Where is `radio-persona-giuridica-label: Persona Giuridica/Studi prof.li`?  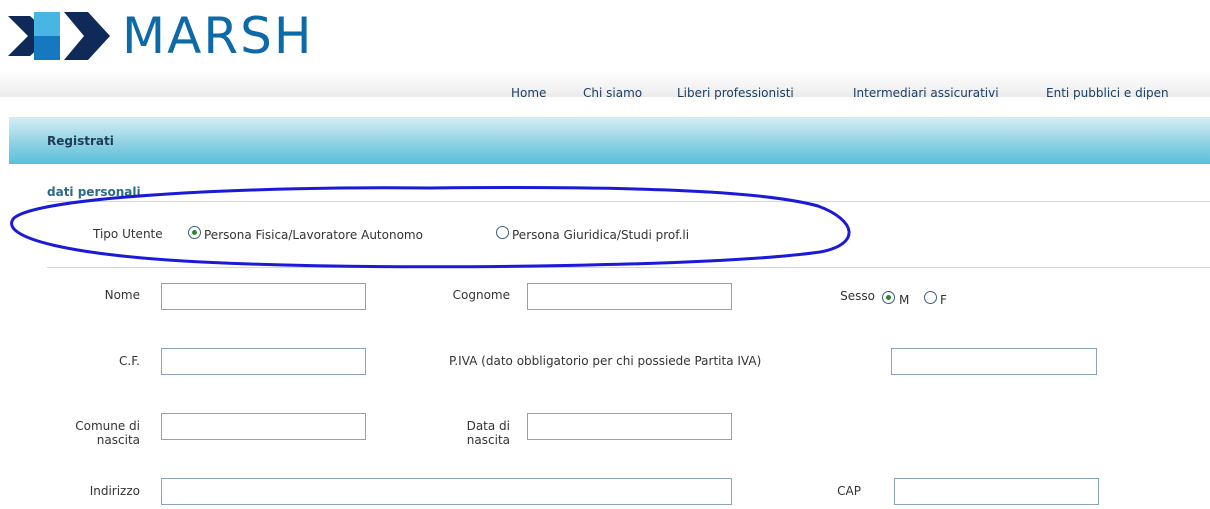
radio-persona-giuridica-label: Persona Giuridica/Studi prof.li is located at coordinates (600, 235).